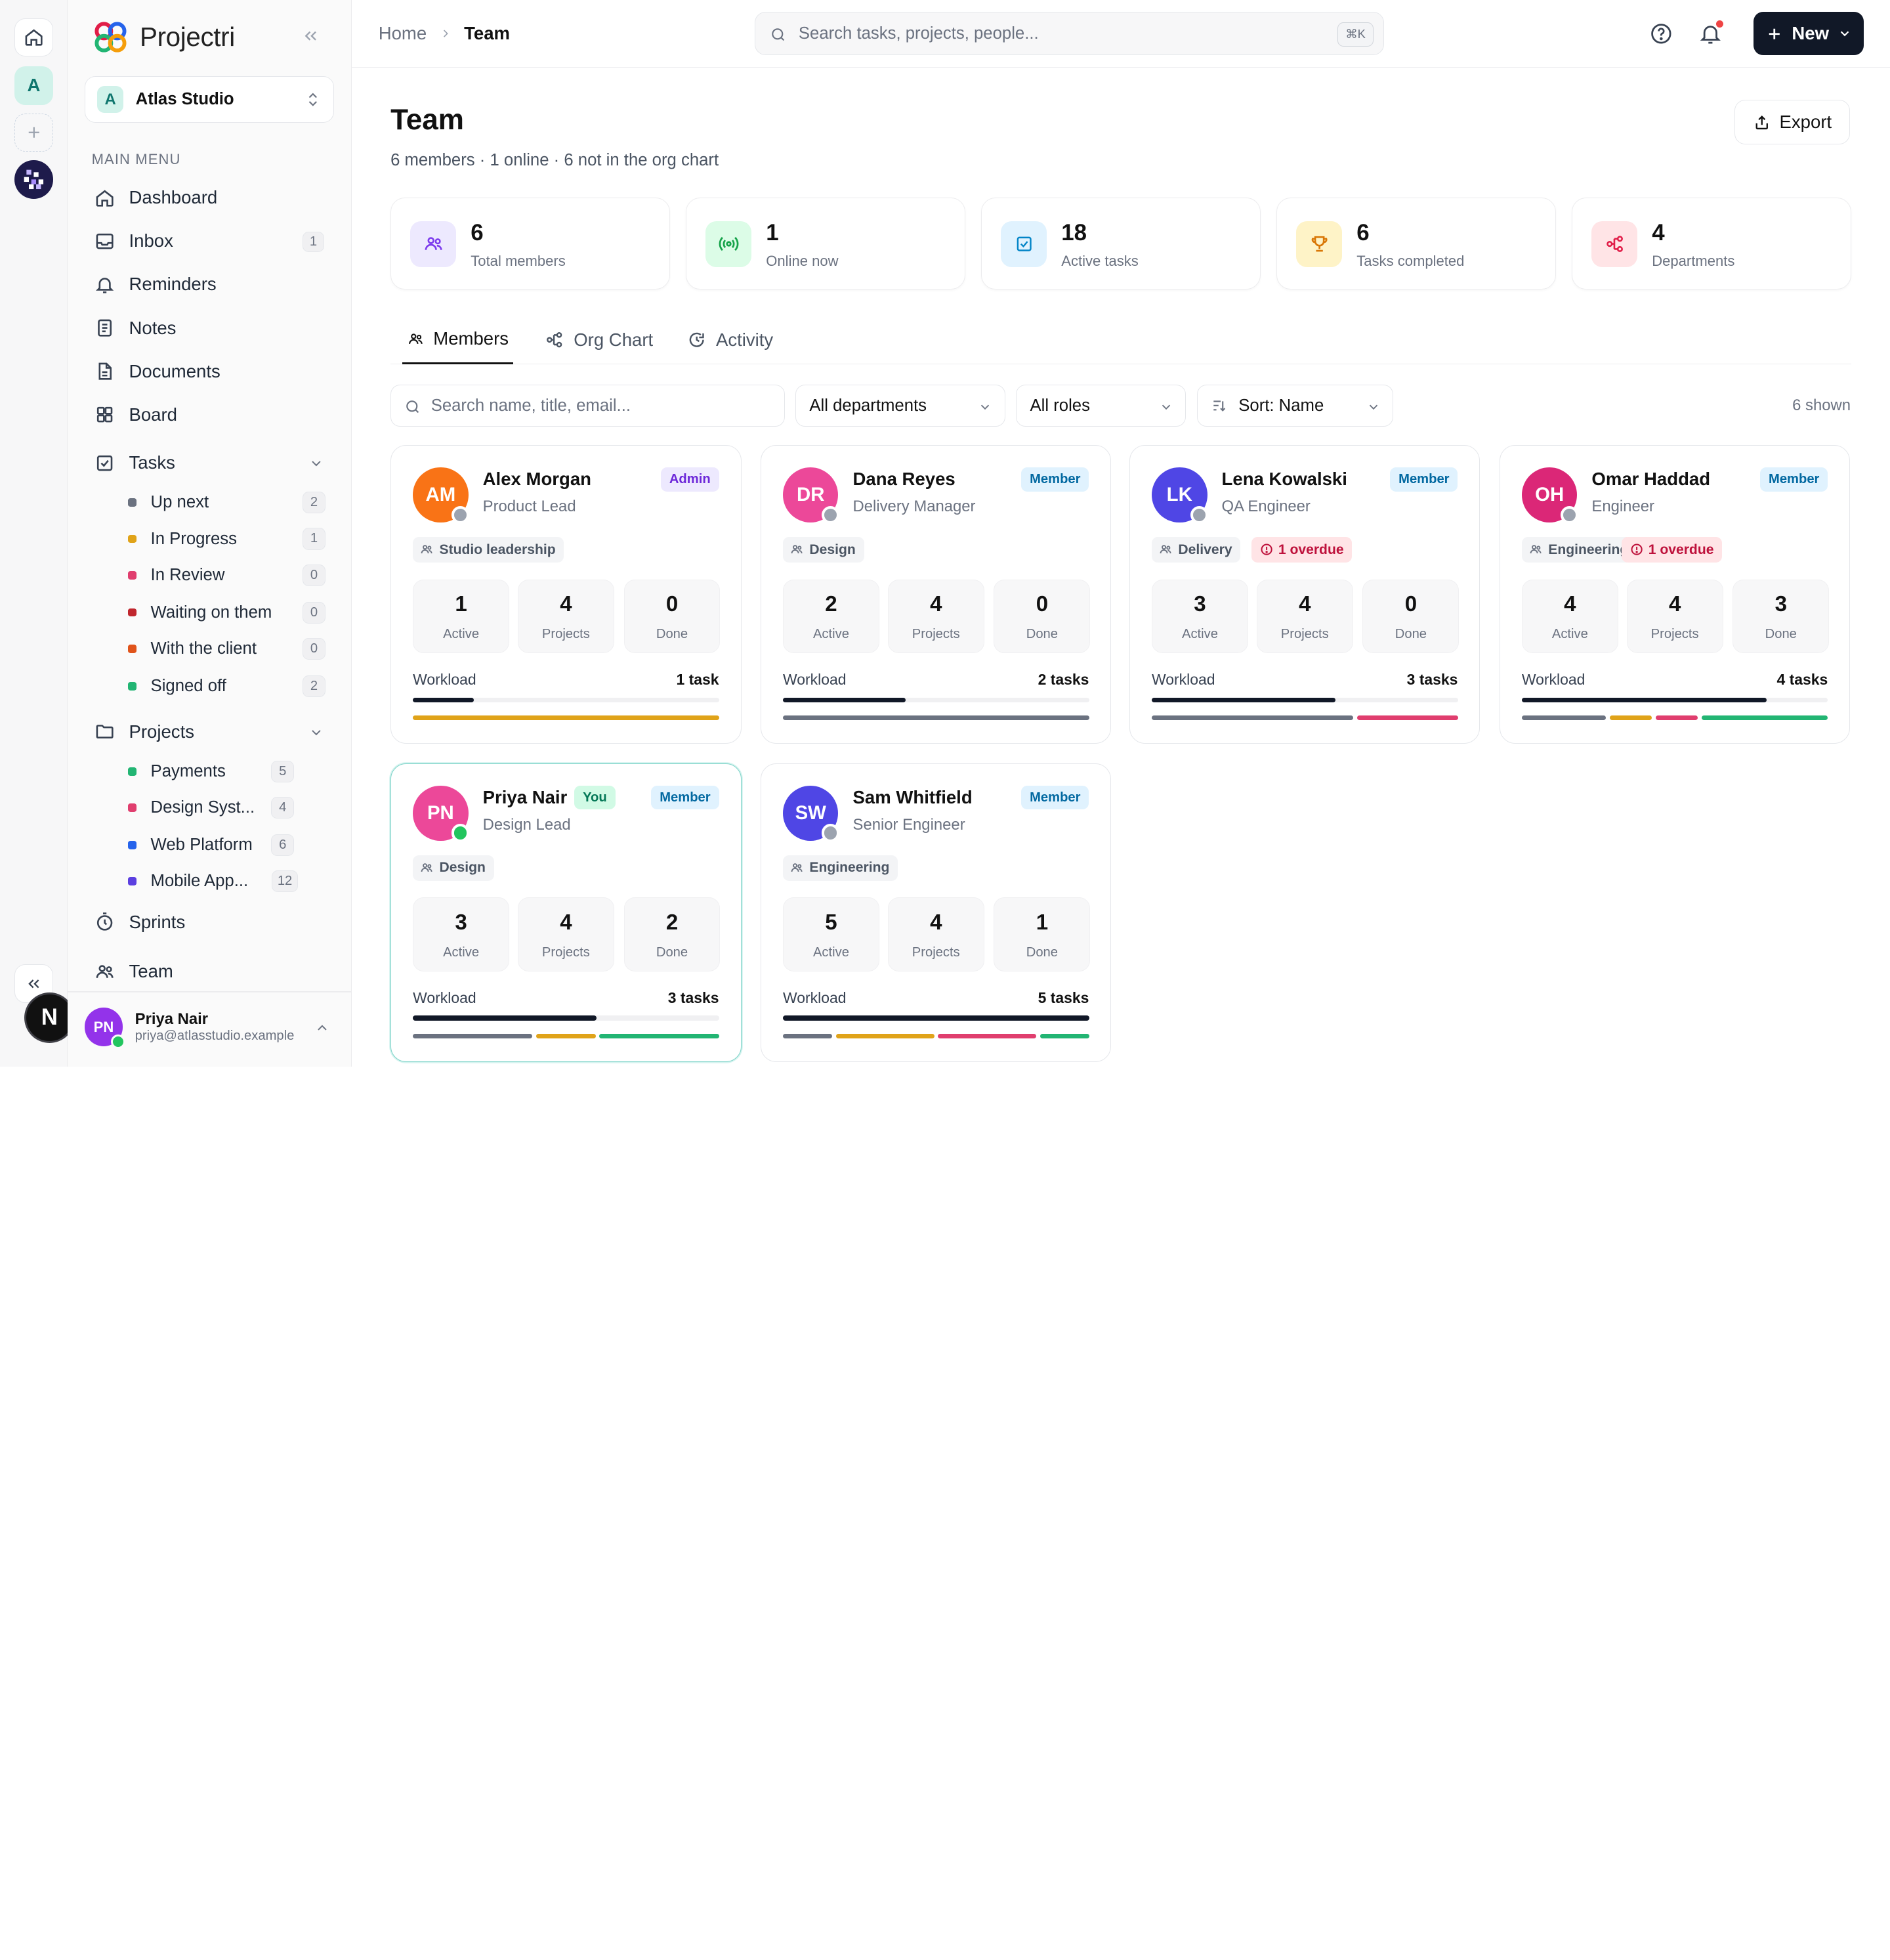 This screenshot has width=1890, height=1960. Describe the element at coordinates (105, 922) in the screenshot. I see `stopwatch-icon` at that location.